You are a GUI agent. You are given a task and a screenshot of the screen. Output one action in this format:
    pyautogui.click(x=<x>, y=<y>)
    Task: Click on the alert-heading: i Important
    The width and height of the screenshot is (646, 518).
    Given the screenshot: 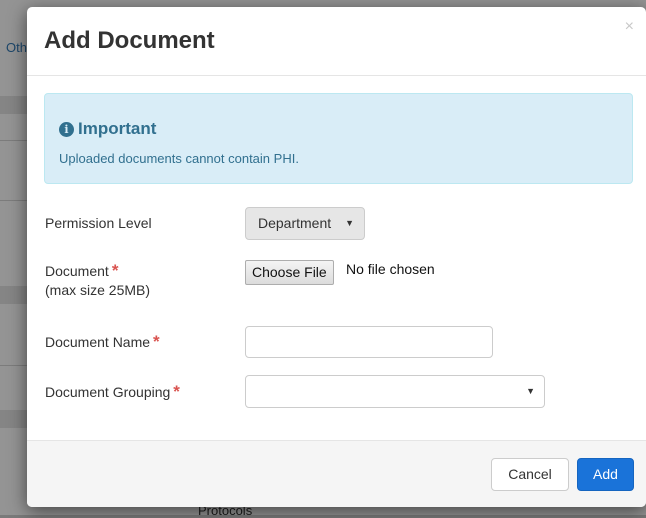 What is the action you would take?
    pyautogui.click(x=107, y=129)
    